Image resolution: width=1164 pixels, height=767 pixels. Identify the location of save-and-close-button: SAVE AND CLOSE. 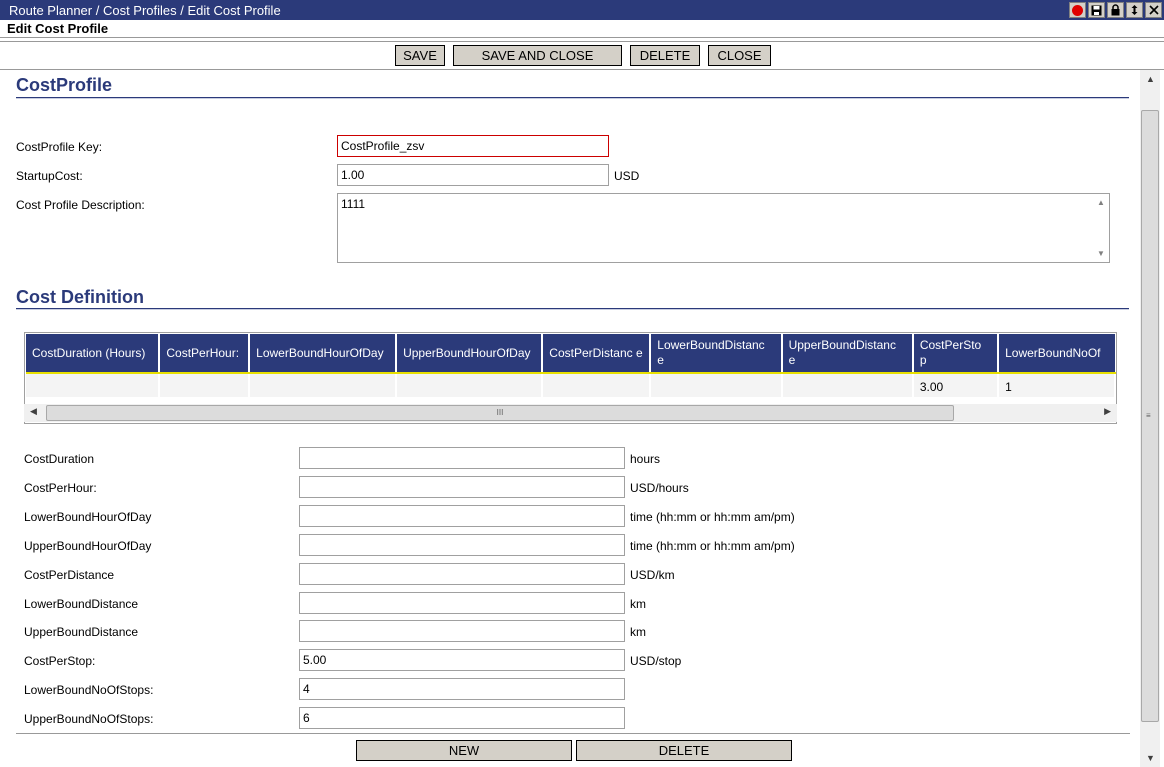
(537, 55).